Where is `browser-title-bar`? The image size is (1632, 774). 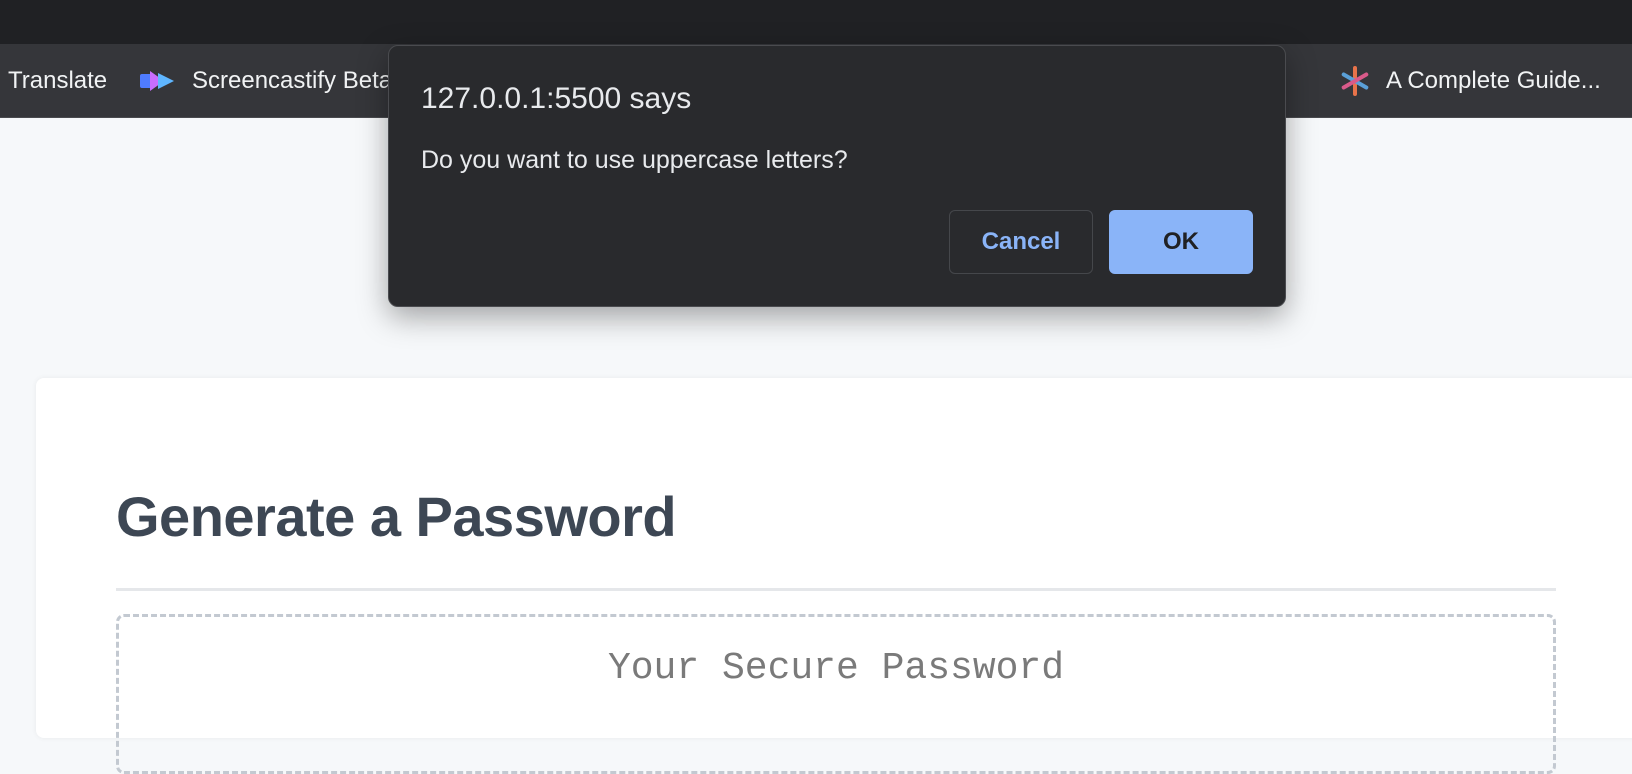 browser-title-bar is located at coordinates (816, 22).